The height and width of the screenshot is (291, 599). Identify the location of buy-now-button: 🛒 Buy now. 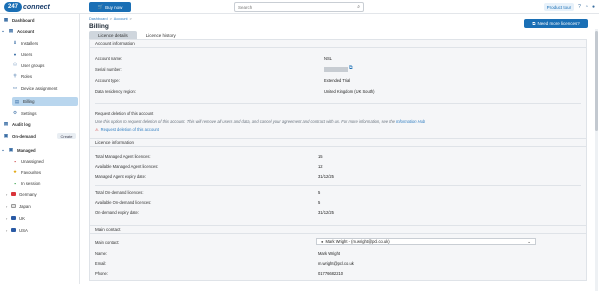
(110, 7).